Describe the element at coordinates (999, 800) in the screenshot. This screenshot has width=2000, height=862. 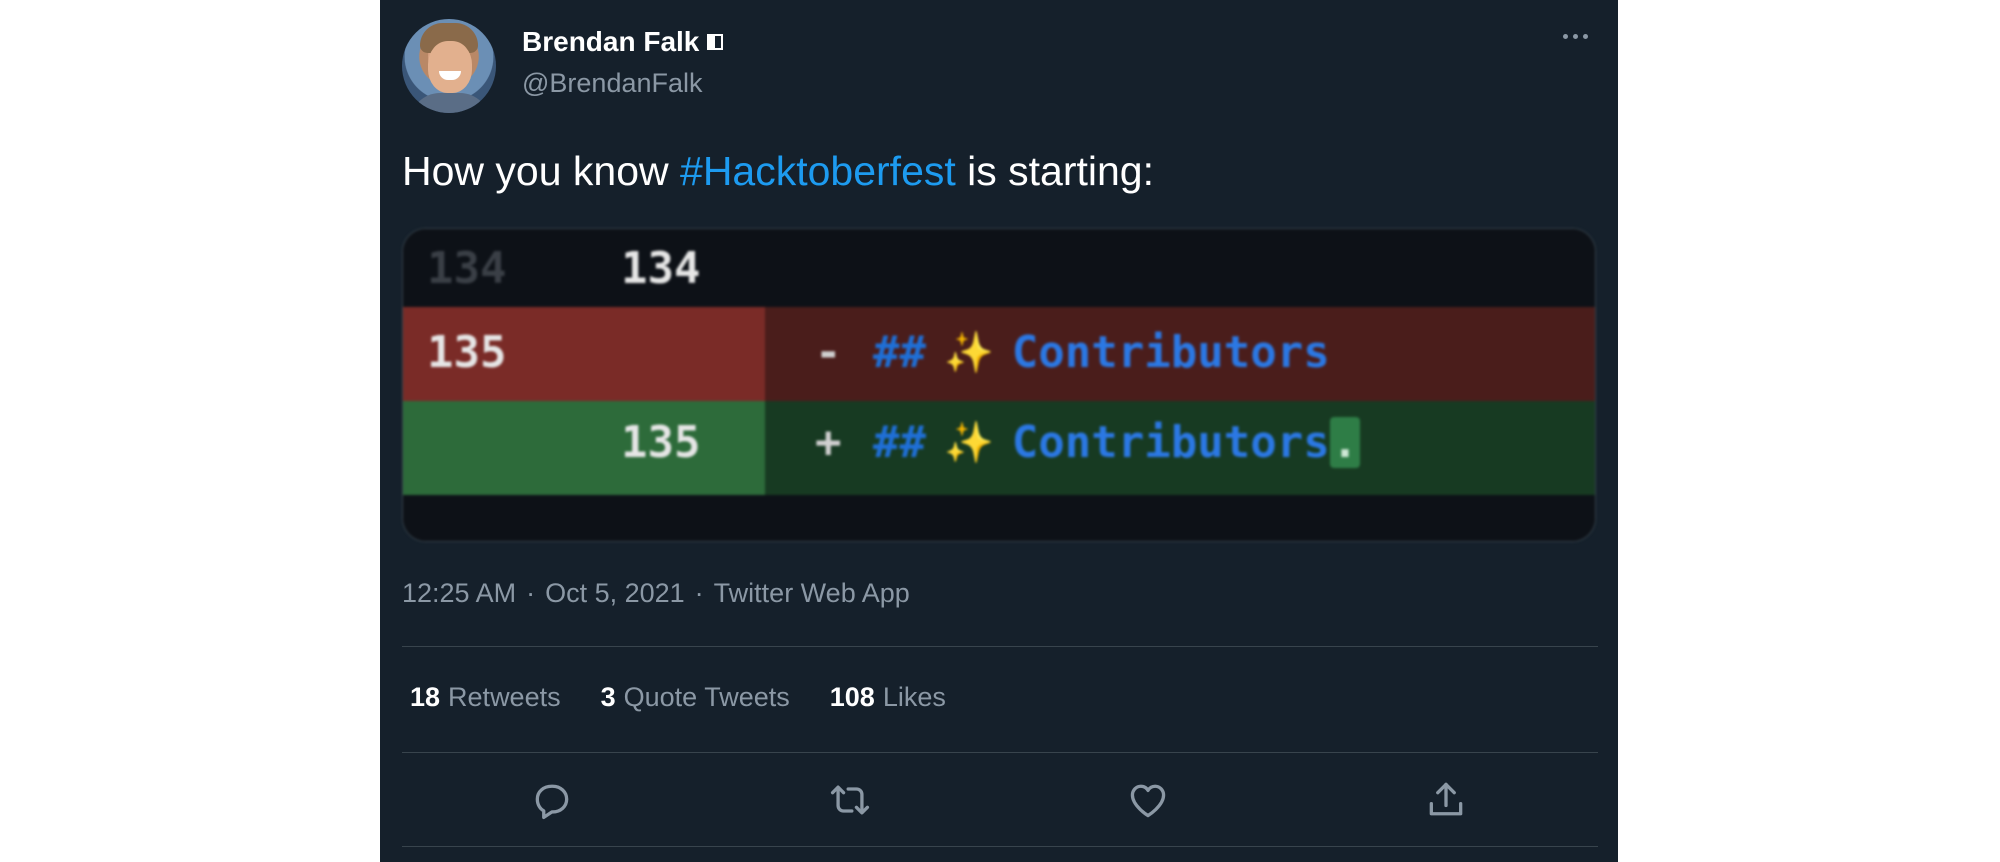
I see `action-bar` at that location.